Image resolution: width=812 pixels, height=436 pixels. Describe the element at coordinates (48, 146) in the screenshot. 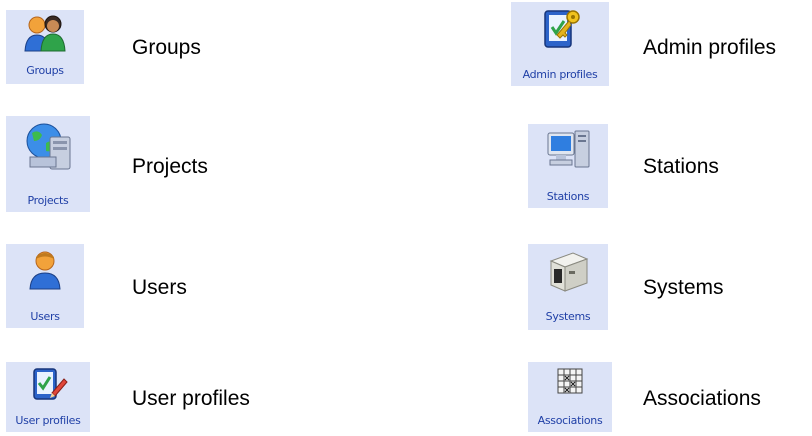

I see `projects-globe-computer-icon` at that location.